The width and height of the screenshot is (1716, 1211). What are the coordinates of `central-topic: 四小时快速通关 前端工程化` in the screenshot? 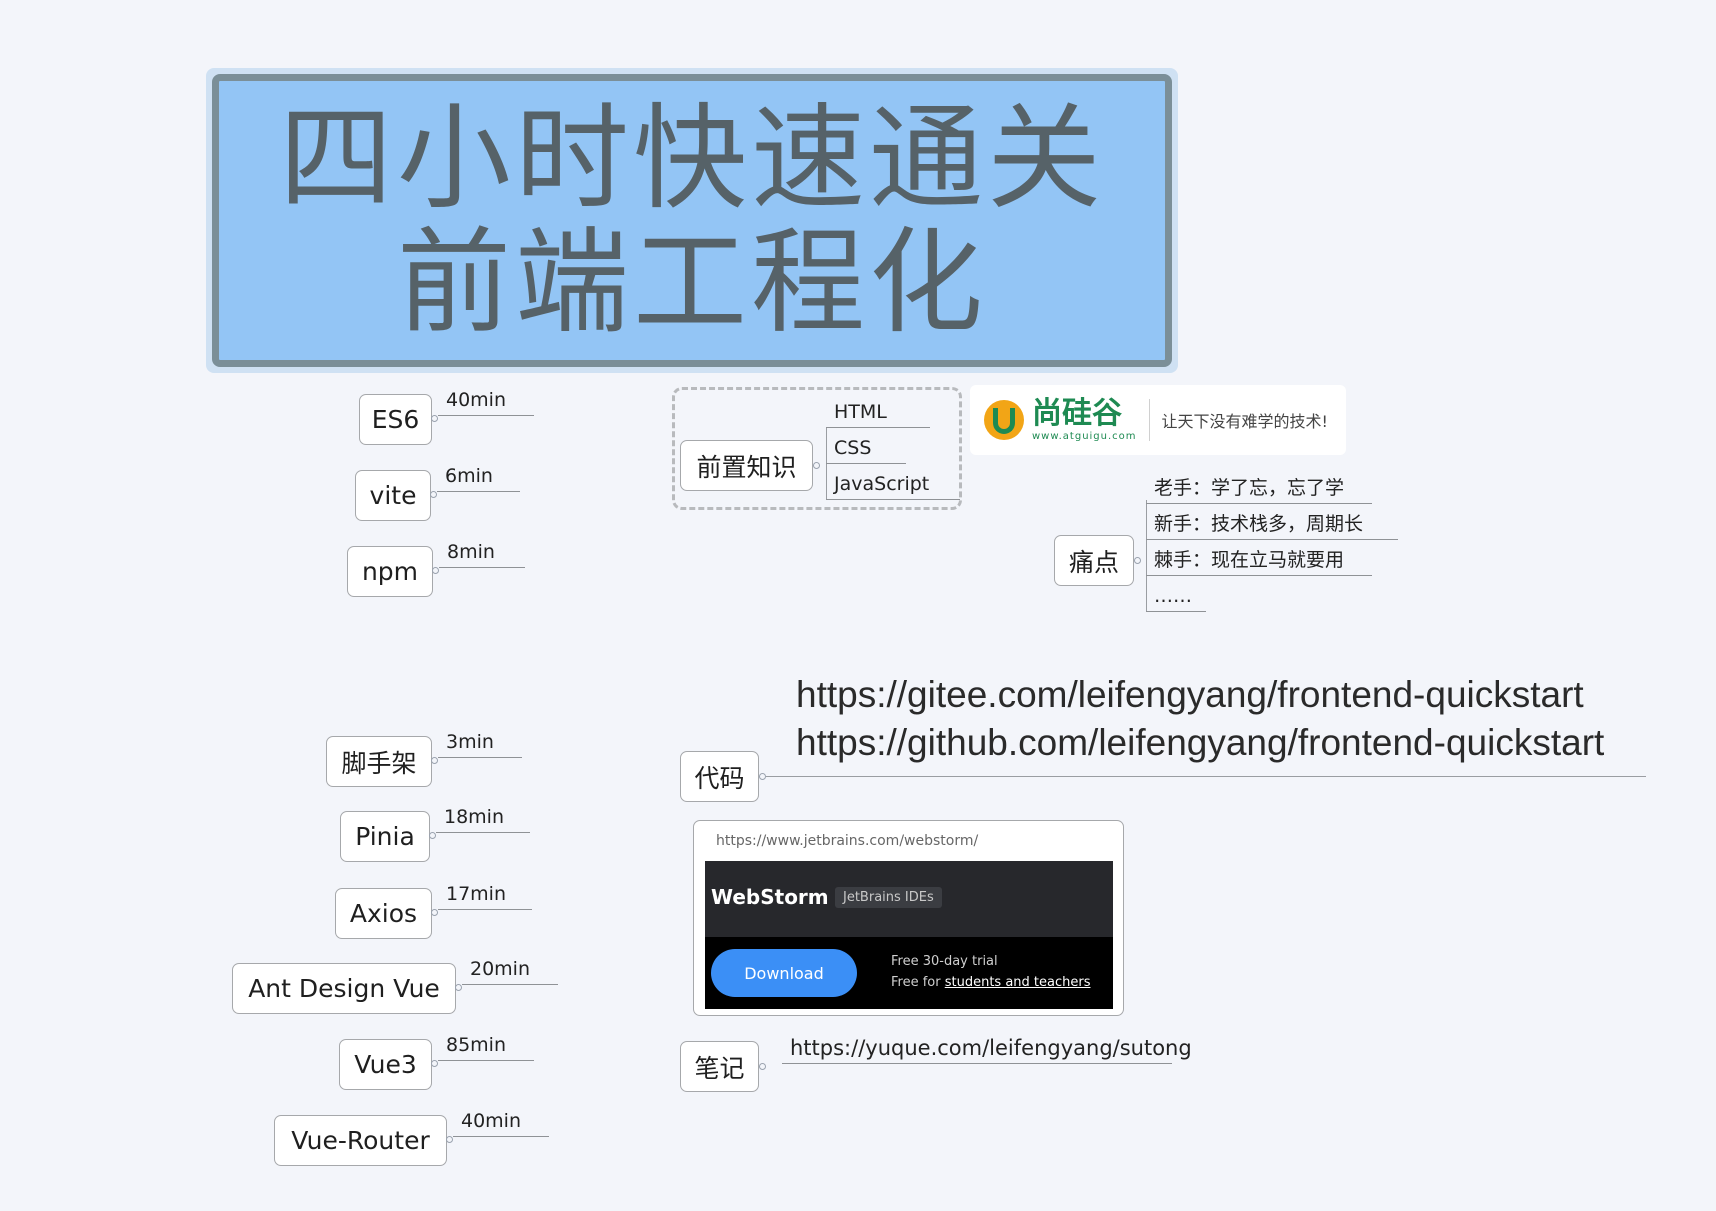 It's located at (692, 220).